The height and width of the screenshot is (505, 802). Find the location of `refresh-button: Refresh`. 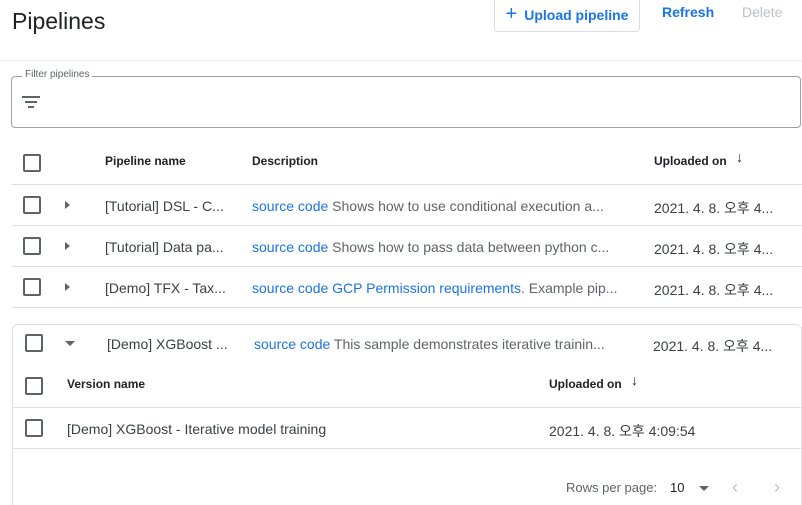

refresh-button: Refresh is located at coordinates (688, 12).